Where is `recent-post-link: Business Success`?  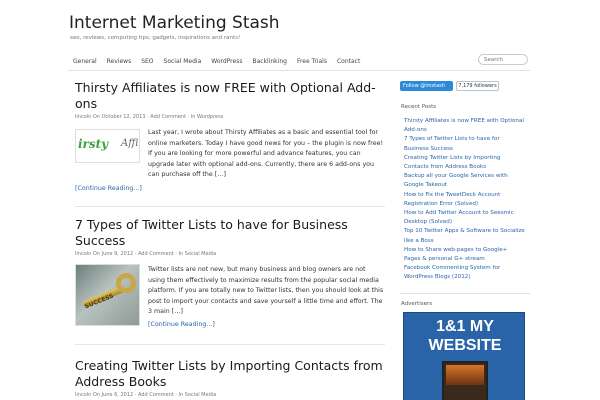
recent-post-link: Business Success is located at coordinates (468, 149).